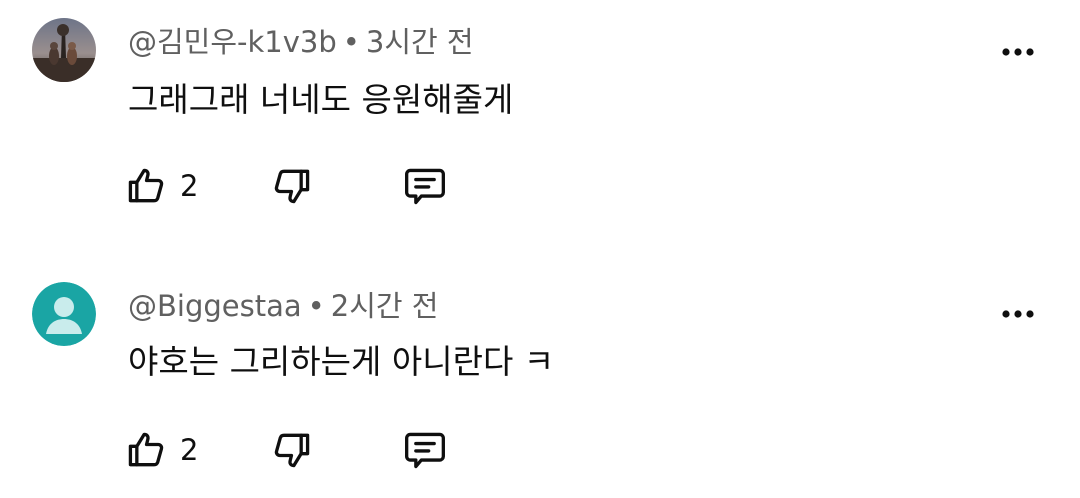 Image resolution: width=1080 pixels, height=498 pixels. What do you see at coordinates (321, 99) in the screenshot?
I see `comment-text: 그래그래 너네도 응원해줄게` at bounding box center [321, 99].